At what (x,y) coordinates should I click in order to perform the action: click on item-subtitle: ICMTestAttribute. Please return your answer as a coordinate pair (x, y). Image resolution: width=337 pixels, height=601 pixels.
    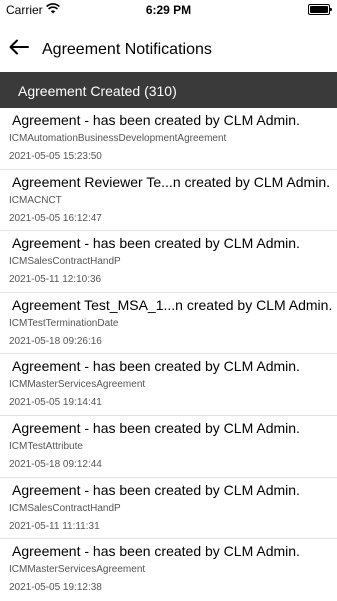
    Looking at the image, I should click on (46, 446).